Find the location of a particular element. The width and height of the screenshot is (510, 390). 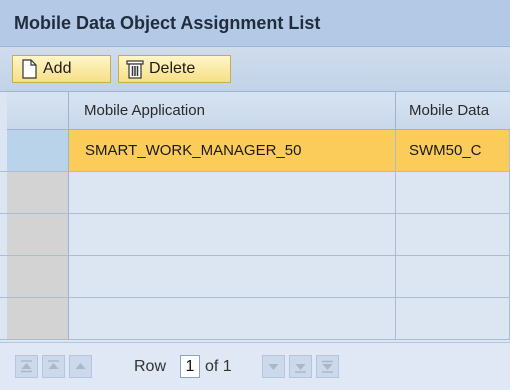

previous-row-button is located at coordinates (80, 366).